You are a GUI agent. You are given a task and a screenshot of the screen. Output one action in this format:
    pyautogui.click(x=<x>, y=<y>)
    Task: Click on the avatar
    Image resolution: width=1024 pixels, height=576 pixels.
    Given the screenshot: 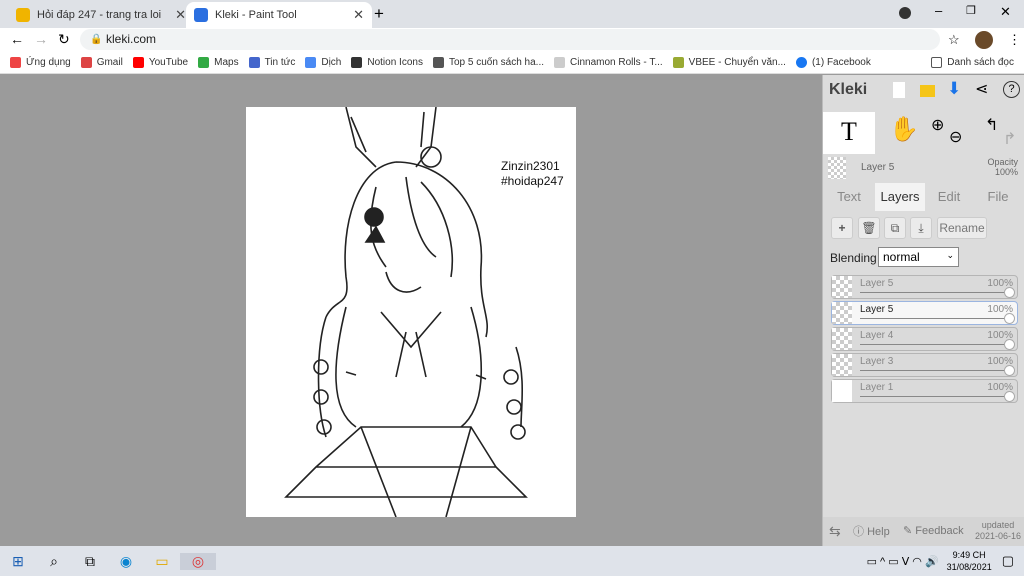 What is the action you would take?
    pyautogui.click(x=984, y=40)
    